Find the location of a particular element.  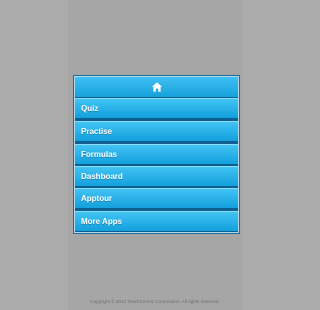

menu-item-dashboard: Dashboard is located at coordinates (156, 176).